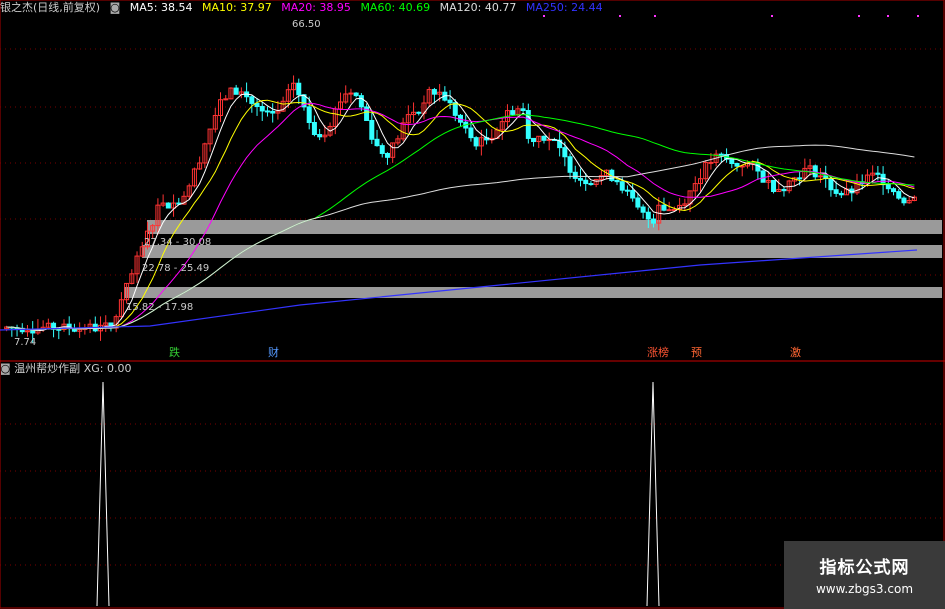 This screenshot has height=609, width=945. What do you see at coordinates (176, 268) in the screenshot?
I see `zone-label-2: 22.78 - 25.49` at bounding box center [176, 268].